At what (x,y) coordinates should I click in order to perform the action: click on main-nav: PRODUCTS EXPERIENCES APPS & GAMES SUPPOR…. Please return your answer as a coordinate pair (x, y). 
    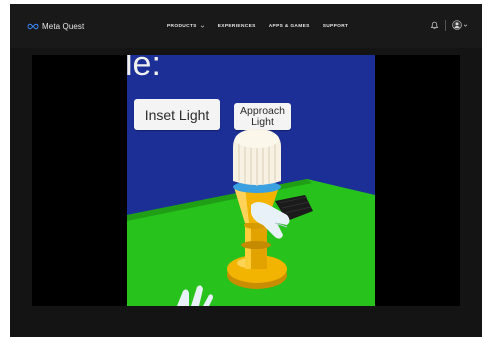
    Looking at the image, I should click on (257, 26).